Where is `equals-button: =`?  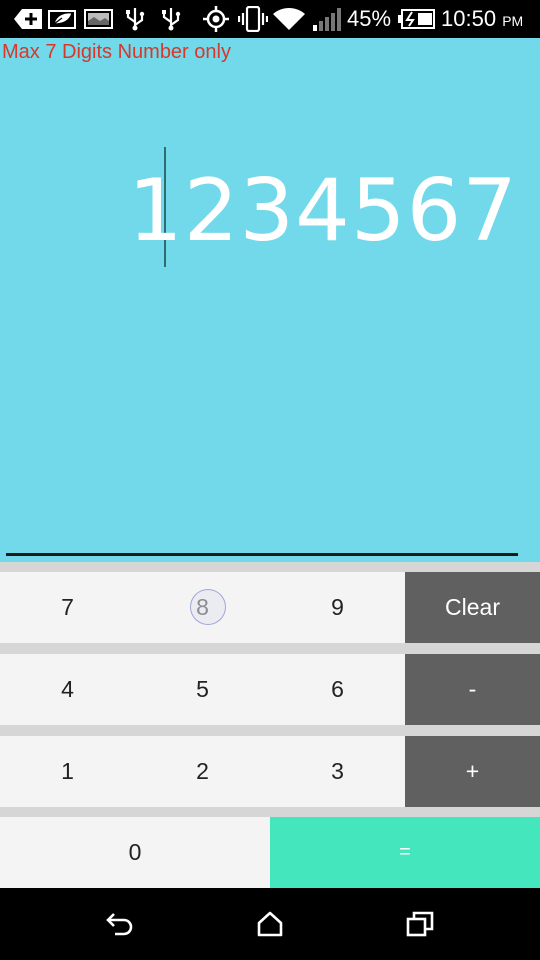 equals-button: = is located at coordinates (405, 852).